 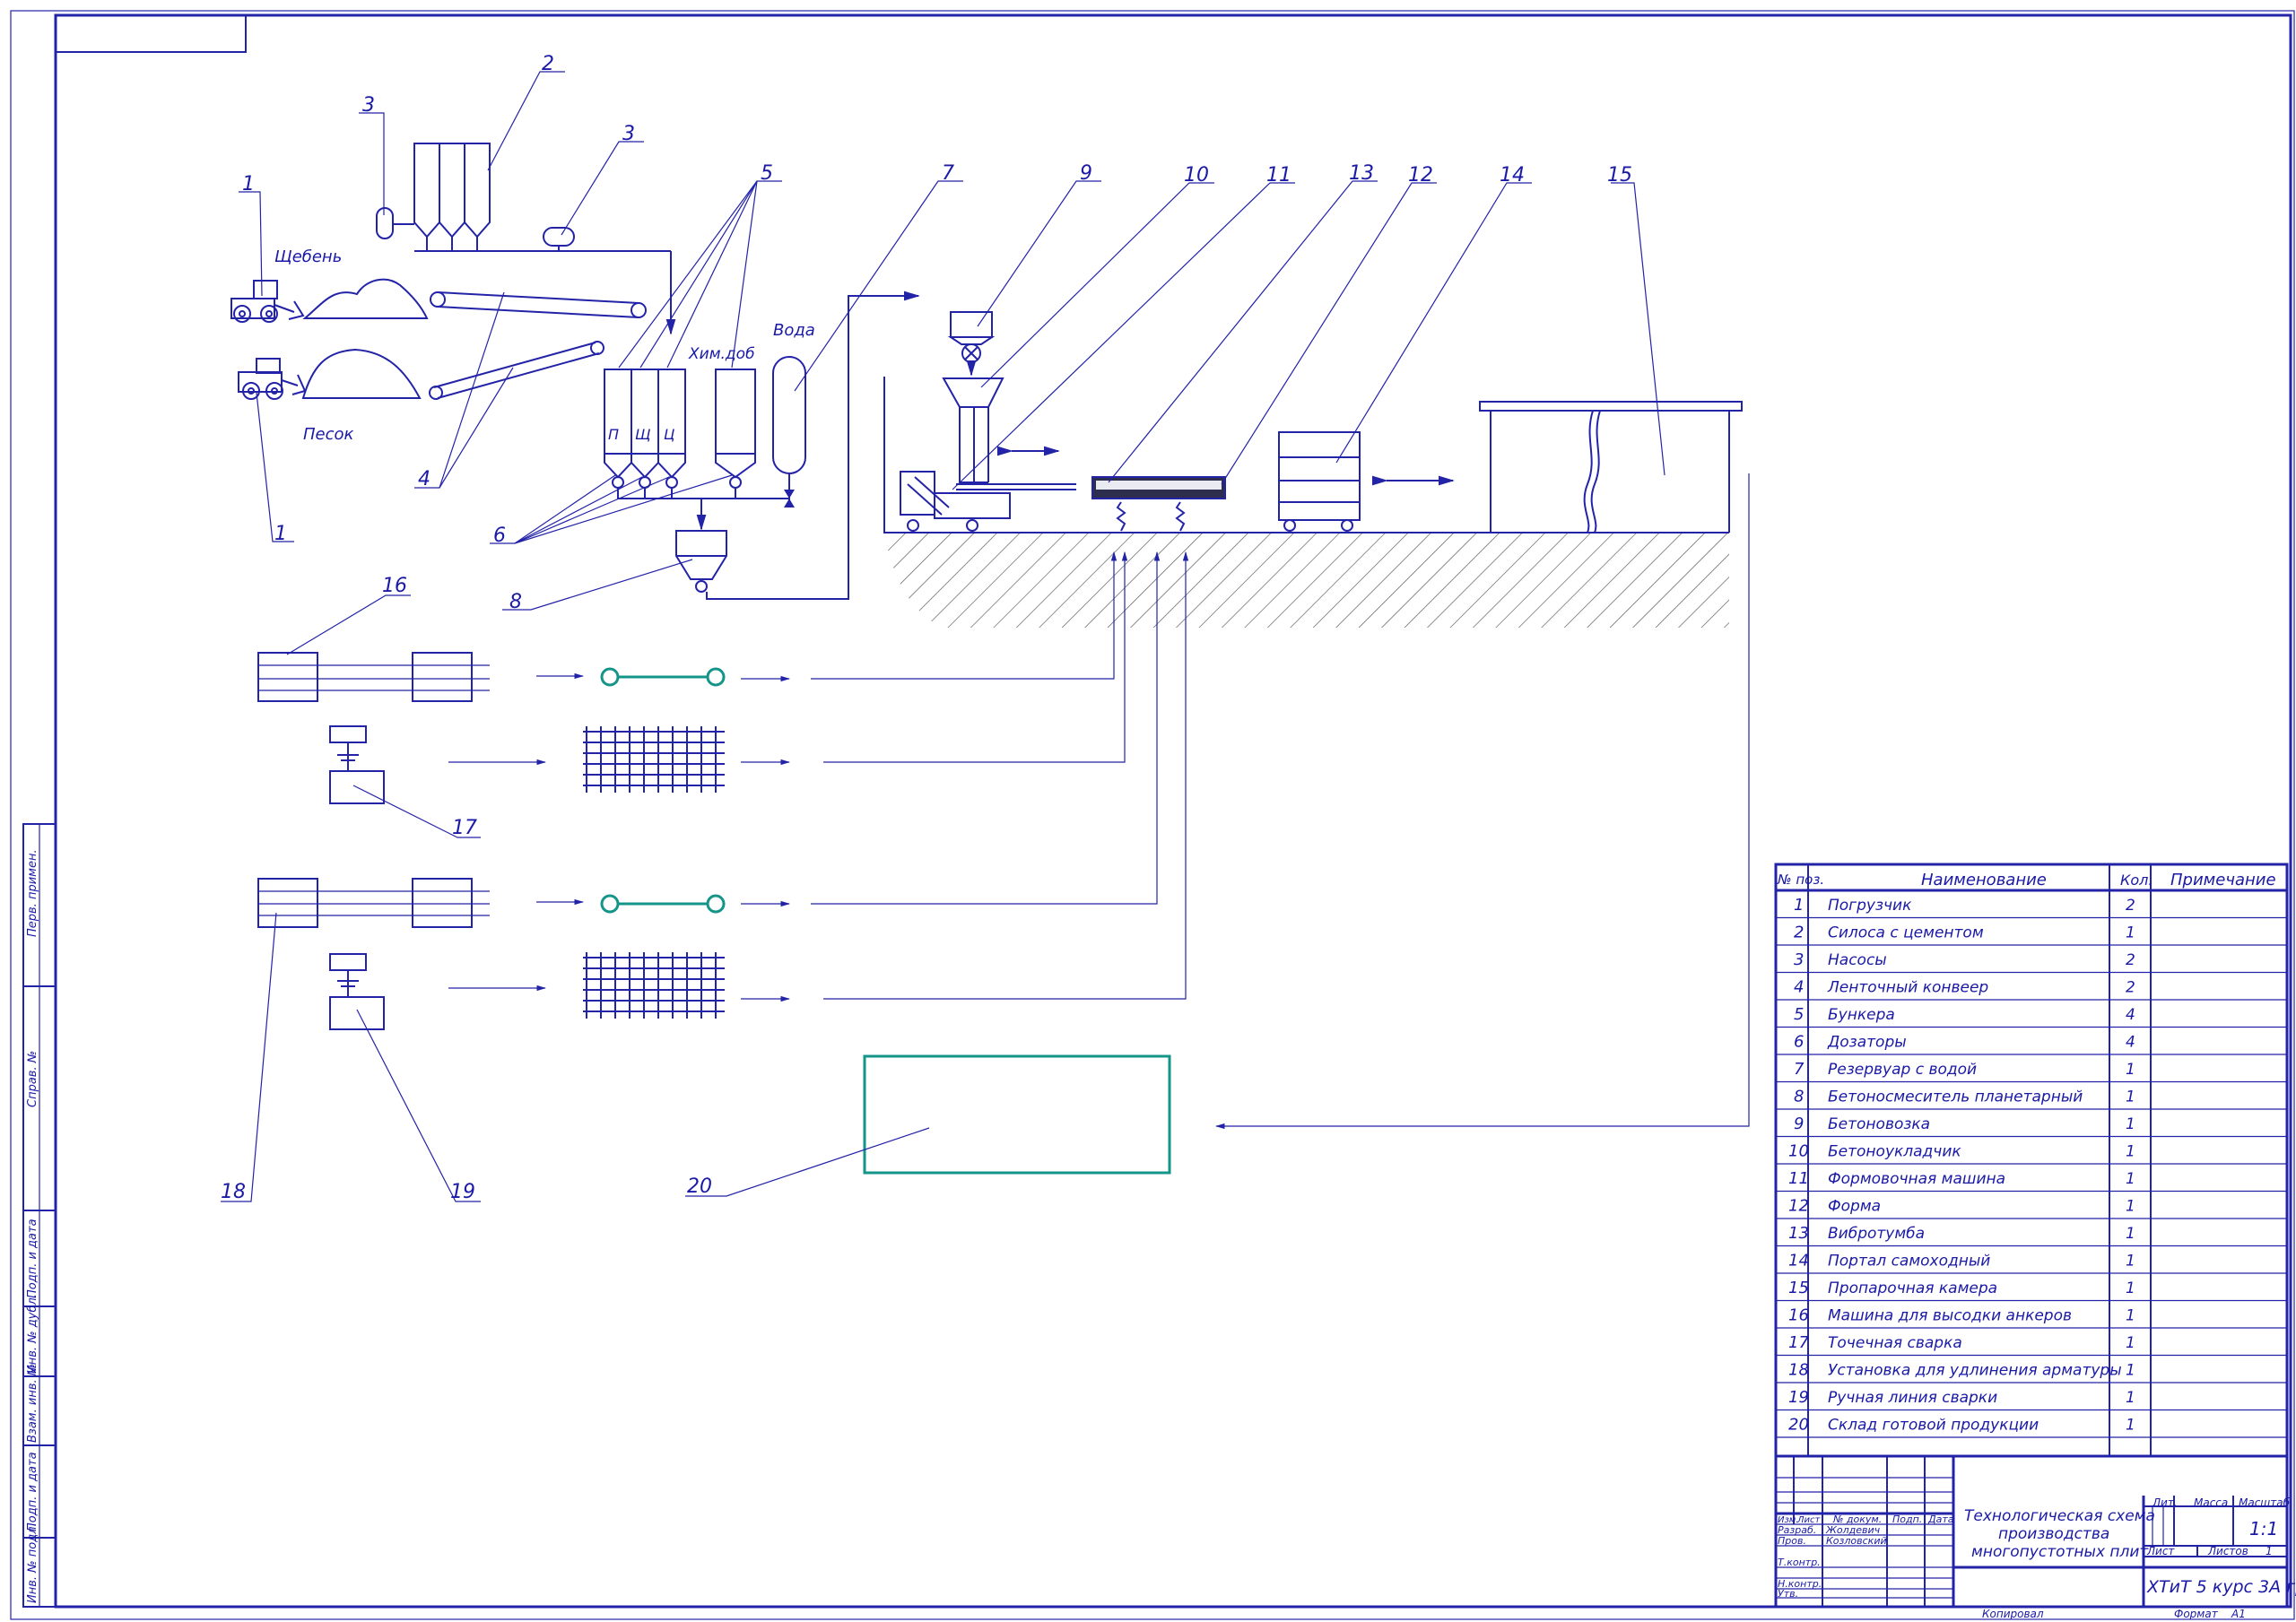 I want to click on stamp-podp-data-1: Подп. и дата, so click(x=32, y=1258).